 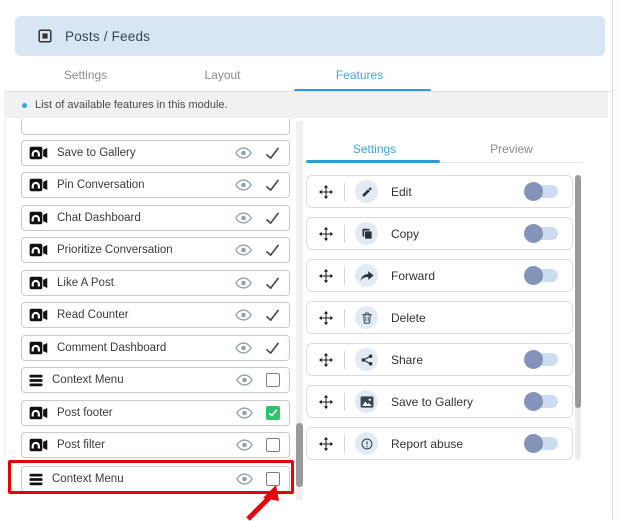 I want to click on action-row-share: Share, so click(x=439, y=359).